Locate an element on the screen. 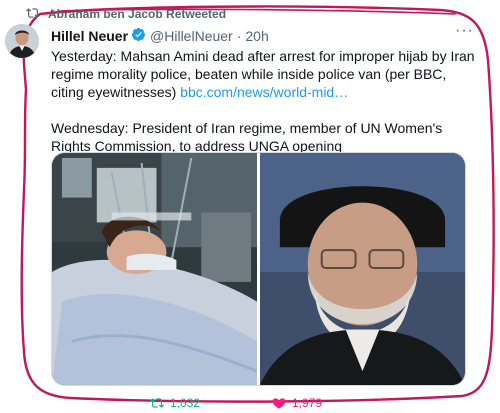  timestamp: 20h is located at coordinates (256, 36).